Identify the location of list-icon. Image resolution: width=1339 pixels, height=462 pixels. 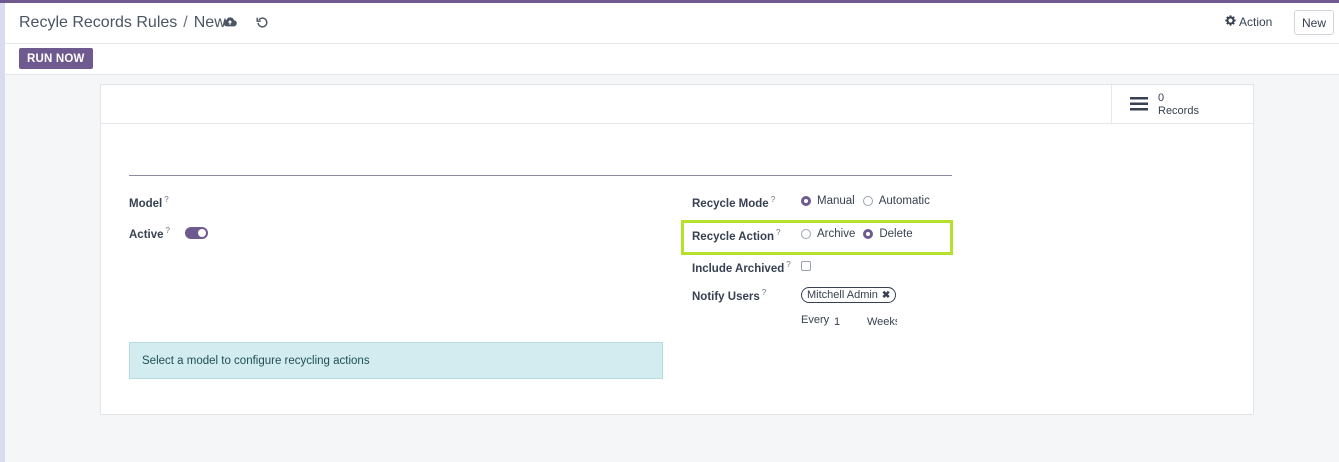
(1139, 106).